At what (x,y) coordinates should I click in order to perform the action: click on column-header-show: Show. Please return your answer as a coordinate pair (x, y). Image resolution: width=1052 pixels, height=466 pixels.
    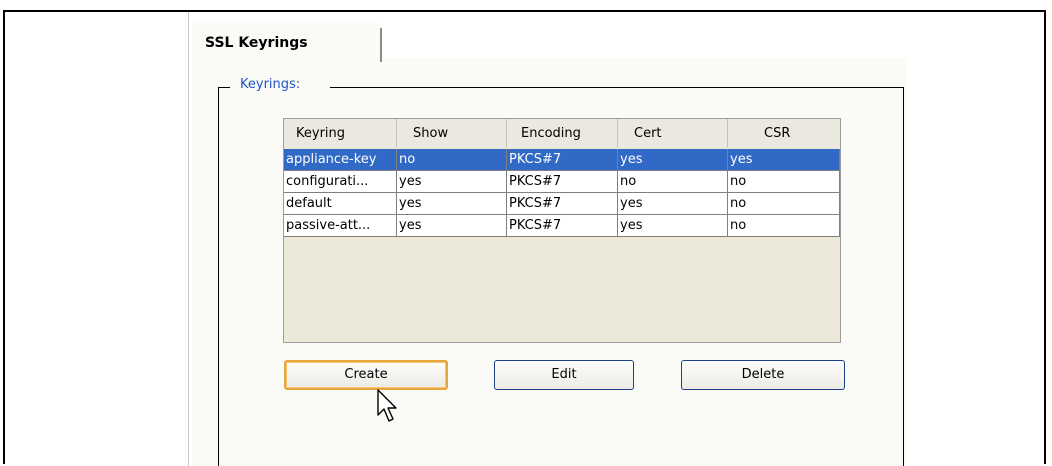
    Looking at the image, I should click on (452, 133).